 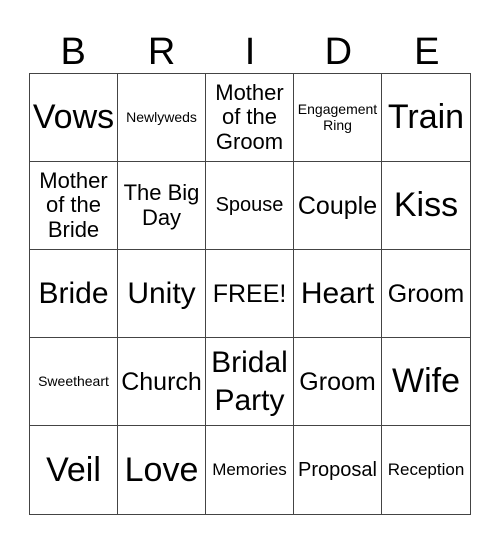 I want to click on bingo-cell: Engagement Ring, so click(x=338, y=118).